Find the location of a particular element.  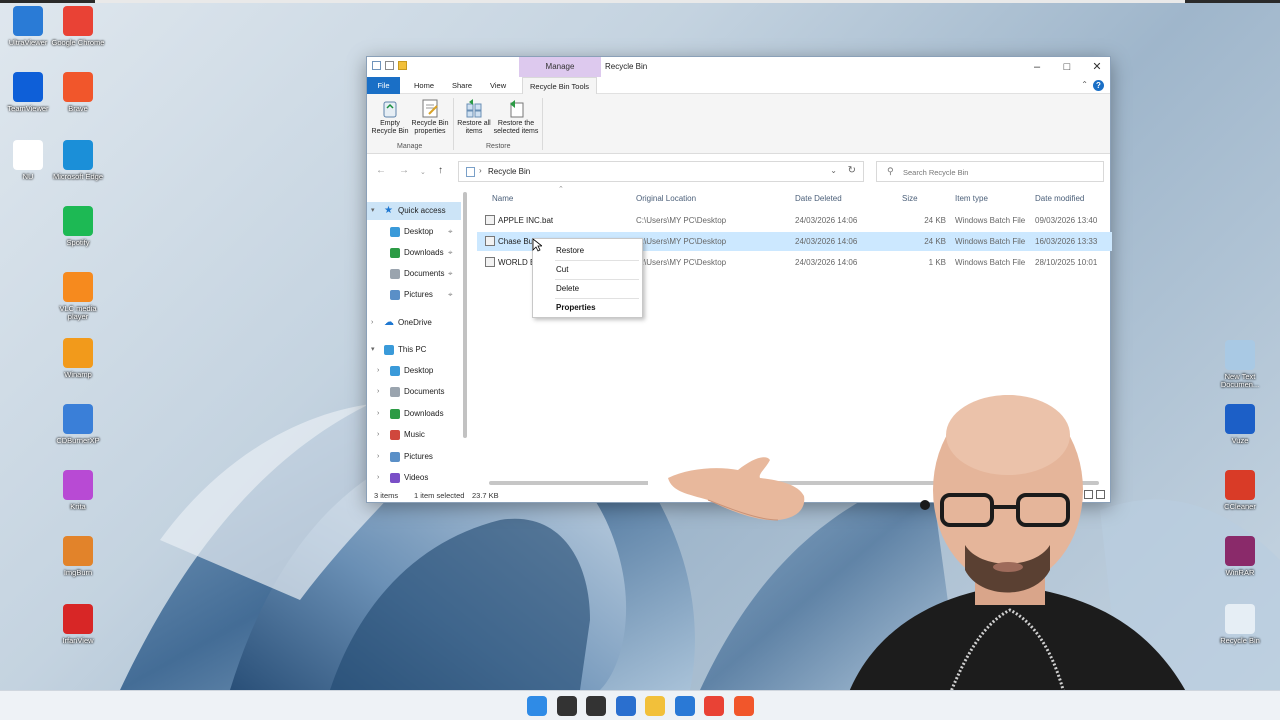

column-header-original-location: Original Location is located at coordinates (666, 198).